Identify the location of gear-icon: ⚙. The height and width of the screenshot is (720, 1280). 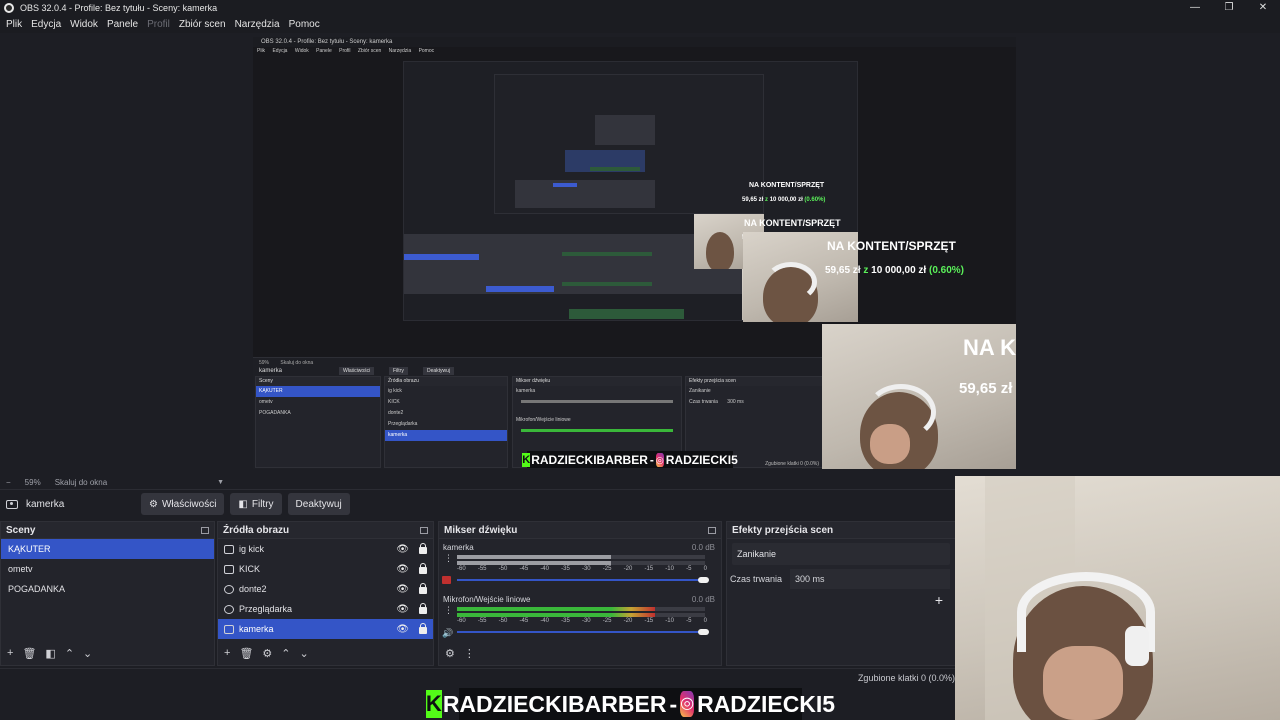
(267, 653).